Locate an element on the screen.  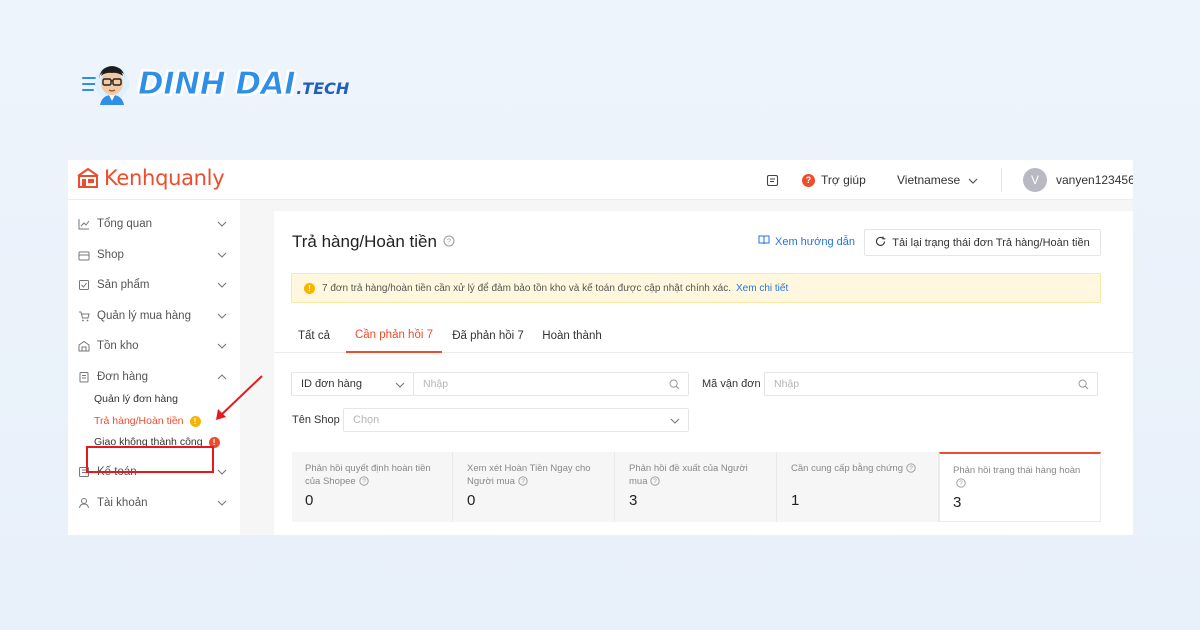
stat-card-buyer-proposal: Phản hồi đề xuất của Người mua? 3 is located at coordinates (696, 487).